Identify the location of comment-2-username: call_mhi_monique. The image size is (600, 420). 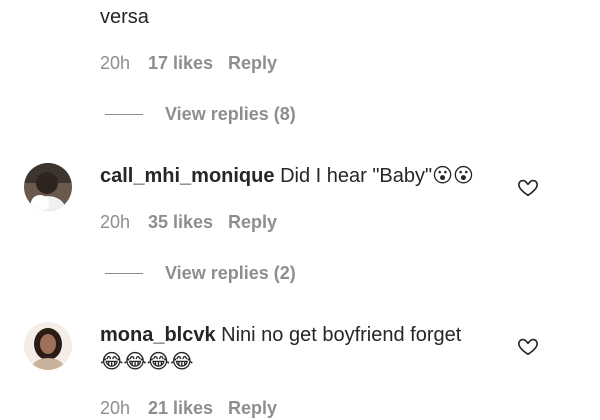
(187, 176).